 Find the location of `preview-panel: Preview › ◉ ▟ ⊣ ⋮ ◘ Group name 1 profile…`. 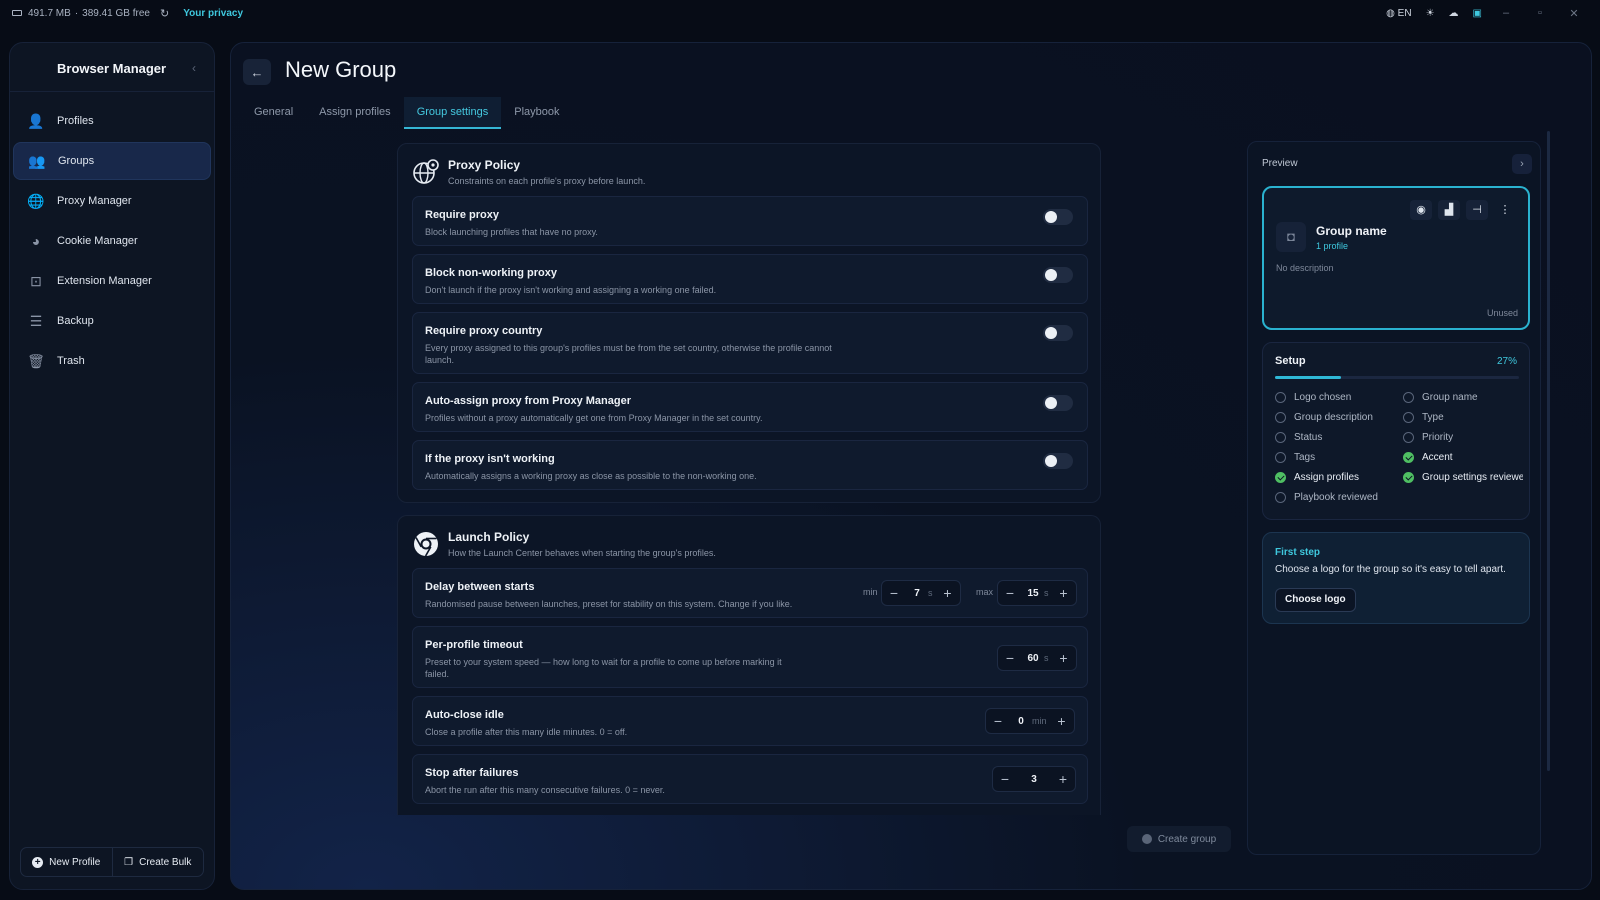

preview-panel: Preview › ◉ ▟ ⊣ ⋮ ◘ Group name 1 profile… is located at coordinates (1394, 498).